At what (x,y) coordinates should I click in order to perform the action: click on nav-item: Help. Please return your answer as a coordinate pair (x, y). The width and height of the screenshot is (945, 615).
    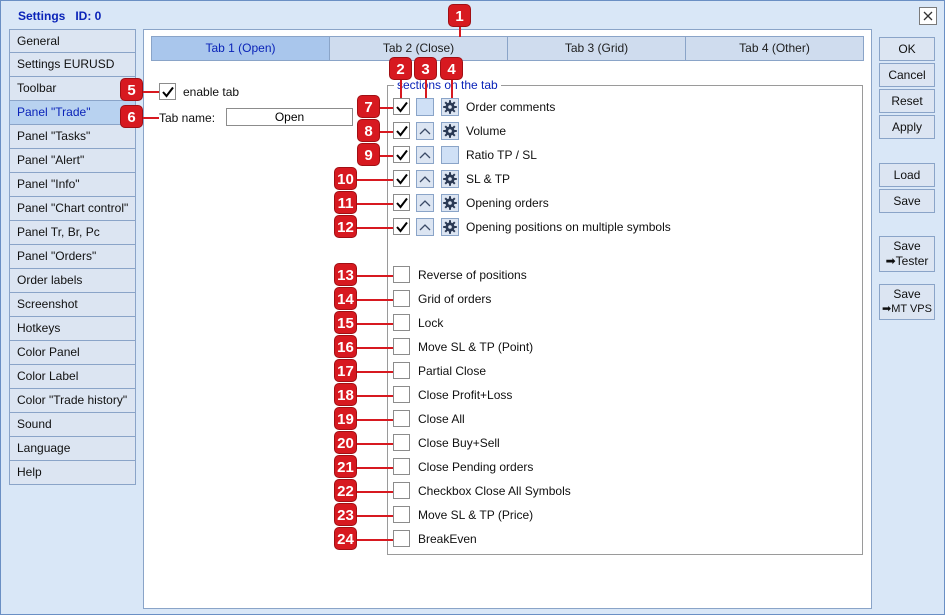
    Looking at the image, I should click on (72, 473).